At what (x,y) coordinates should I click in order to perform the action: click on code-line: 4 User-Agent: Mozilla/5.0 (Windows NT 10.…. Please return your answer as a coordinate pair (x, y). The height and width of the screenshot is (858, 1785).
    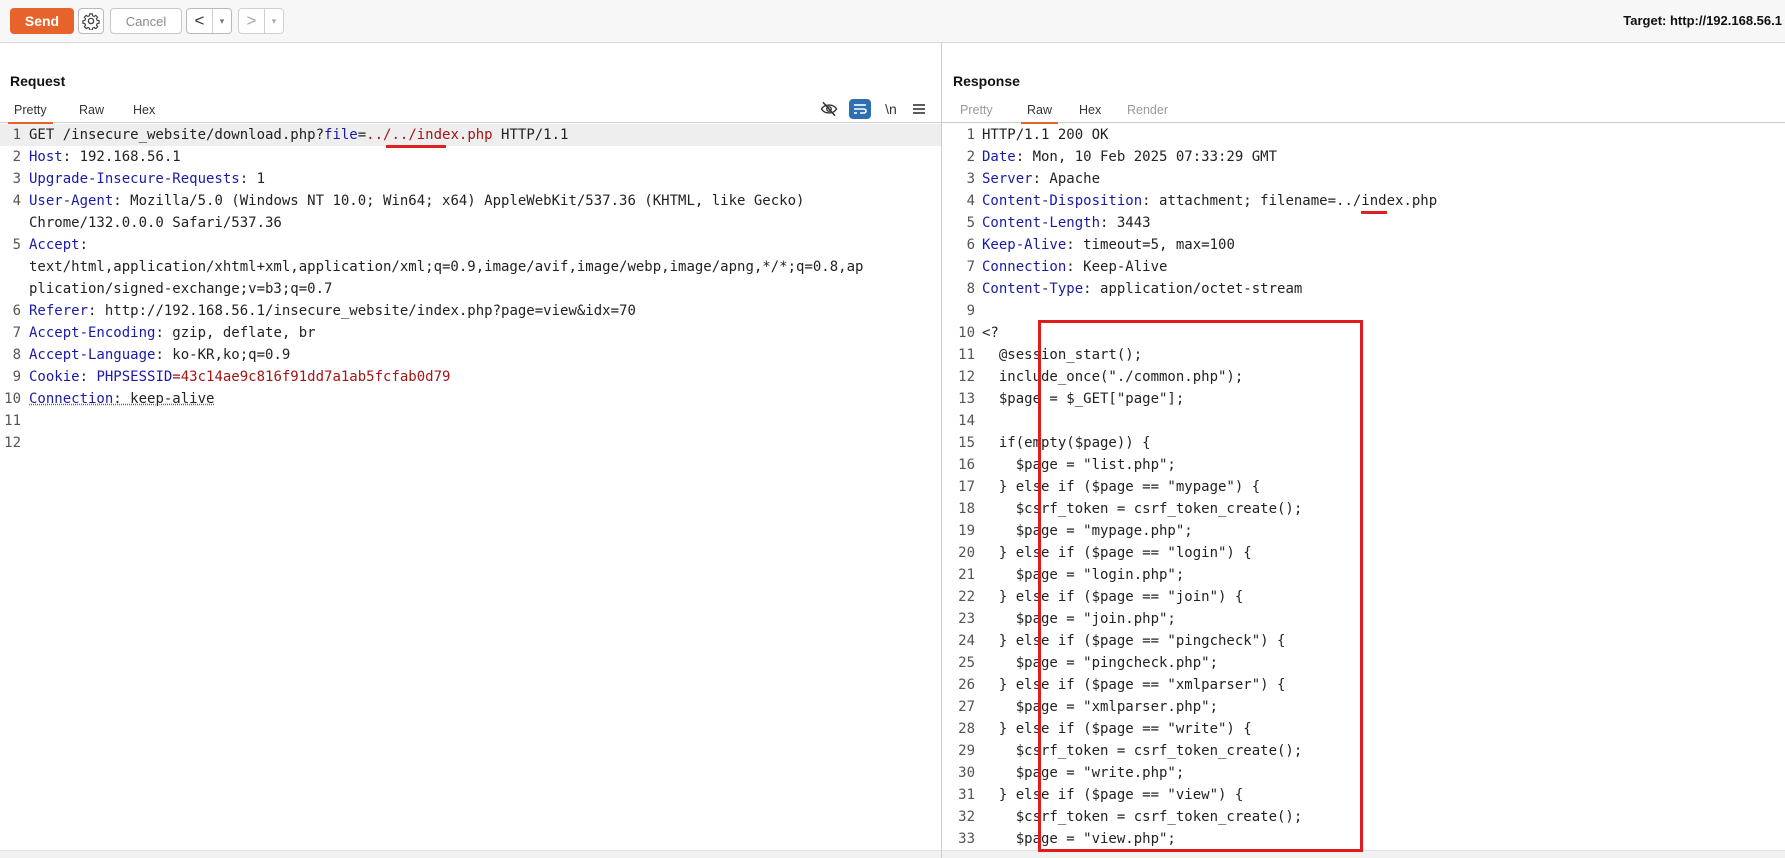
    Looking at the image, I should click on (470, 201).